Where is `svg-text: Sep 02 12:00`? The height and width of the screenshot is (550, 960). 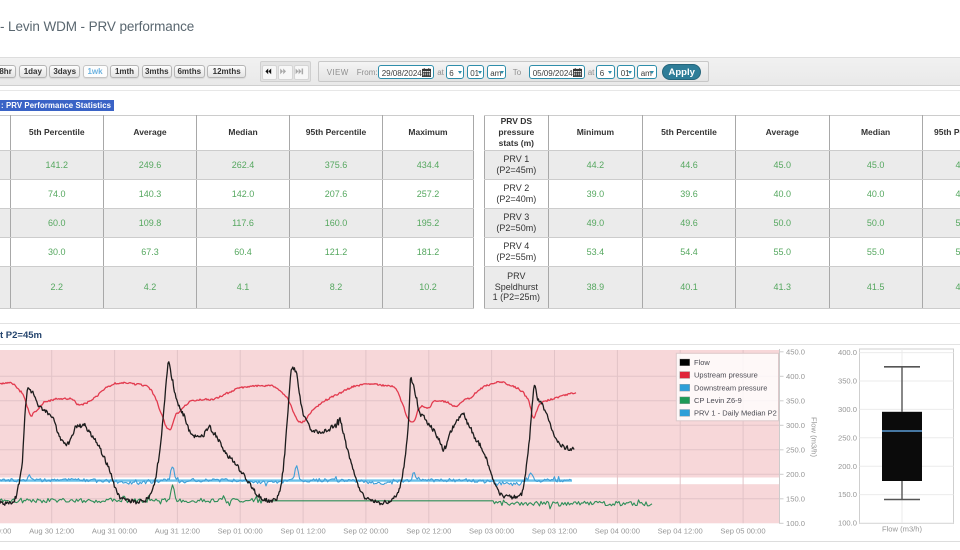 svg-text: Sep 02 12:00 is located at coordinates (428, 531).